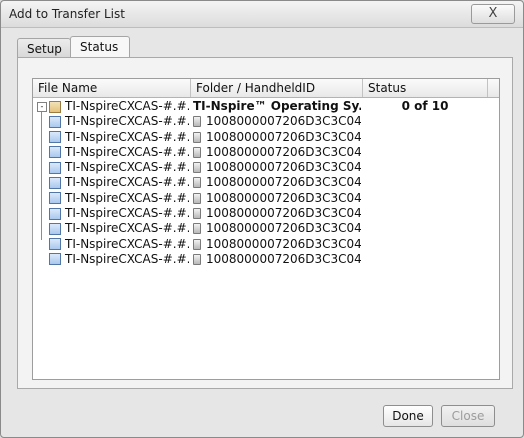  What do you see at coordinates (277, 88) in the screenshot?
I see `column-header-folder: Folder / HandheldID` at bounding box center [277, 88].